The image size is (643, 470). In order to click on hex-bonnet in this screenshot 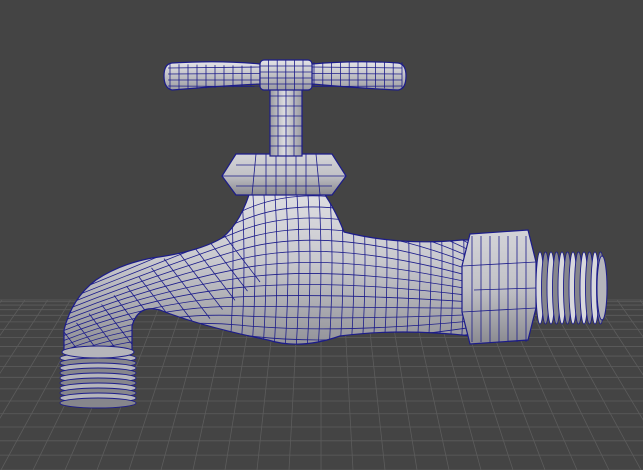, I will do `click(284, 174)`.